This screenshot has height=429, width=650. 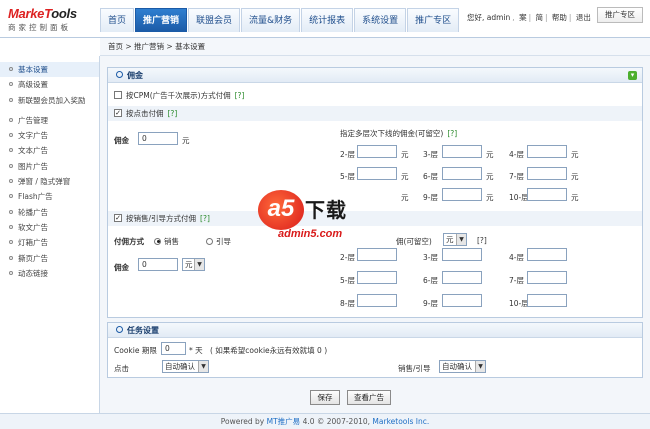 What do you see at coordinates (33, 120) in the screenshot?
I see `sidebar-item-label: 广告管理` at bounding box center [33, 120].